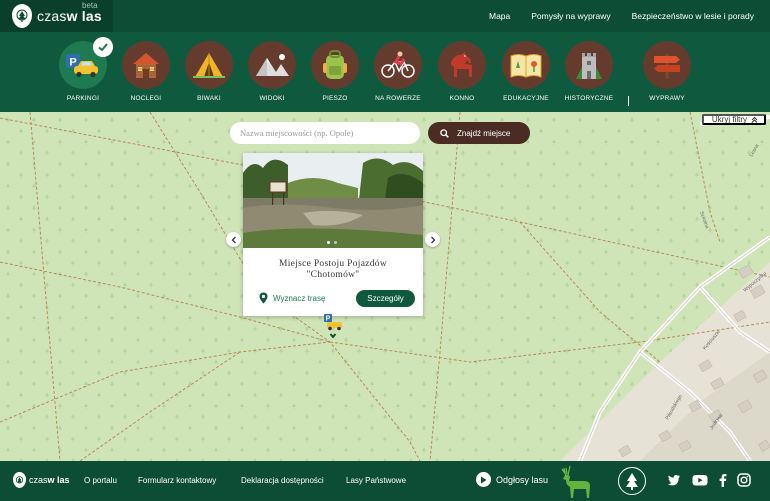 The height and width of the screenshot is (501, 770). I want to click on footer-link-contact-form: Formularz kontaktowy, so click(177, 480).